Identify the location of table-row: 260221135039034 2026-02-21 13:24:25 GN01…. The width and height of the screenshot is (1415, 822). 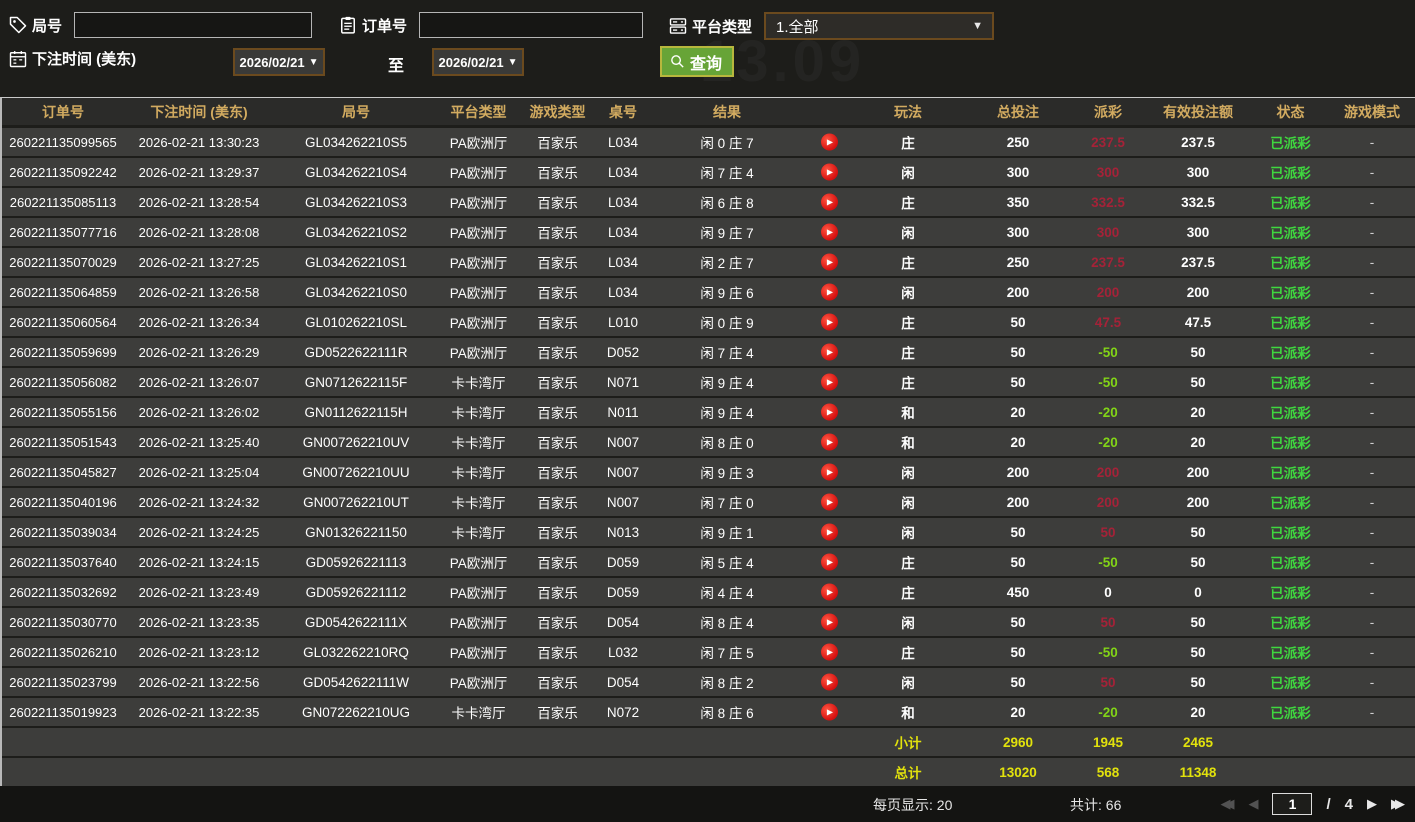
(708, 532).